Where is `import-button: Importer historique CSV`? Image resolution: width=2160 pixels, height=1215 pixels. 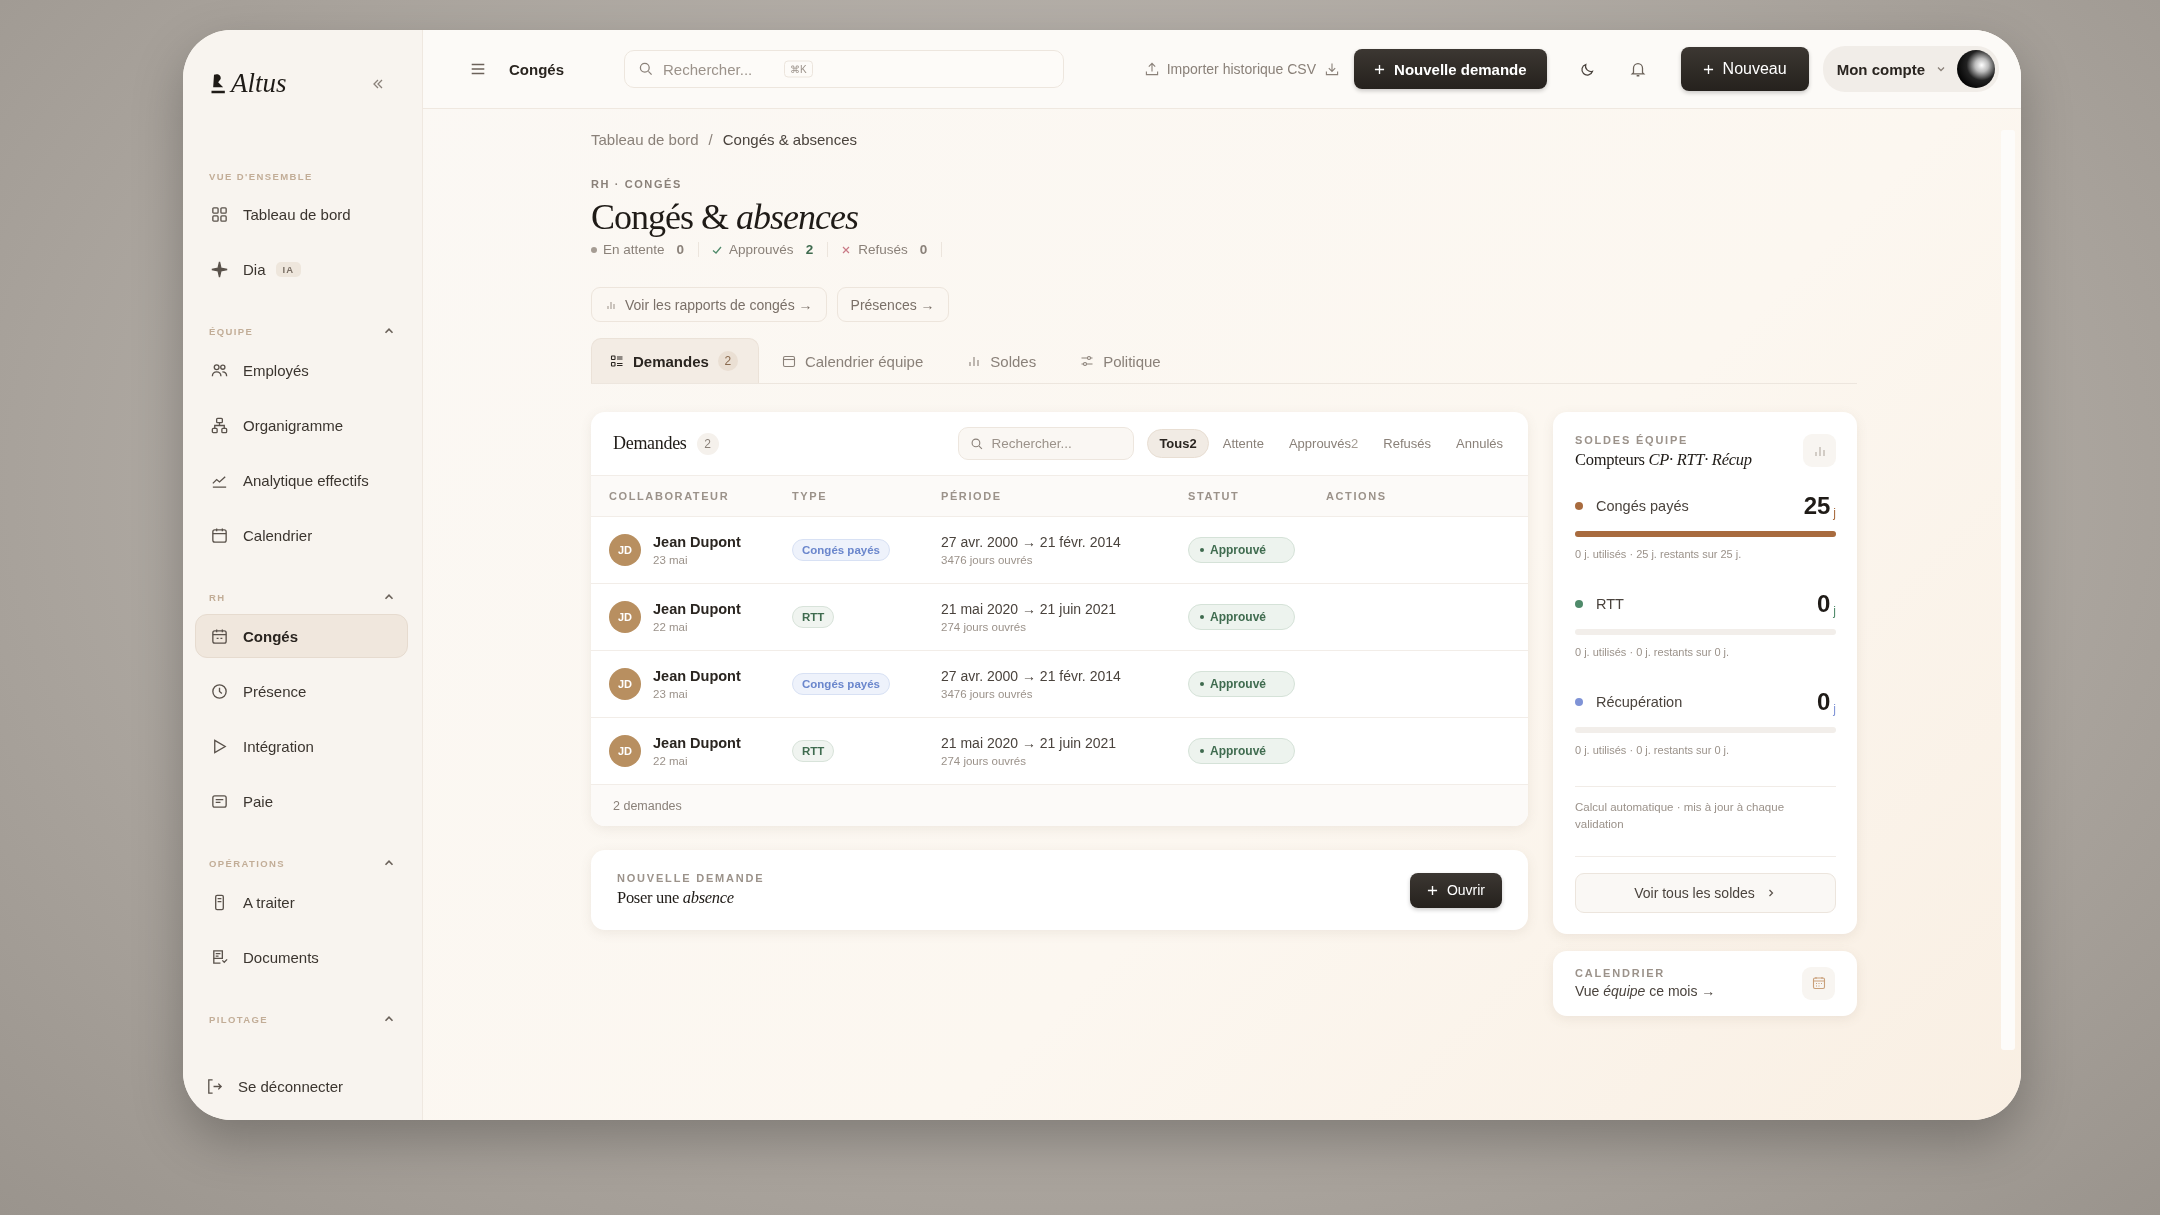
import-button: Importer historique CSV is located at coordinates (1230, 69).